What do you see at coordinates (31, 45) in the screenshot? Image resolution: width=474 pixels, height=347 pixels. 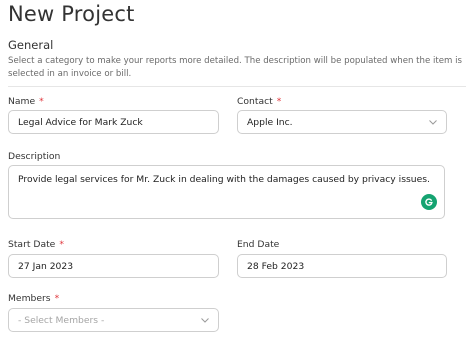 I see `general-section-title: General` at bounding box center [31, 45].